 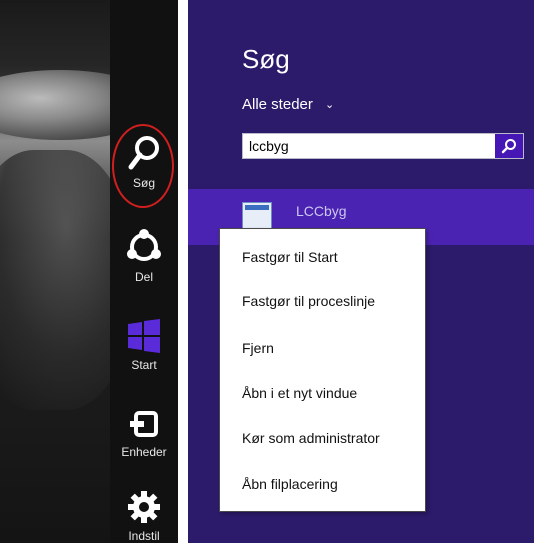 What do you see at coordinates (322, 348) in the screenshot?
I see `menu-item-remove: Fjern` at bounding box center [322, 348].